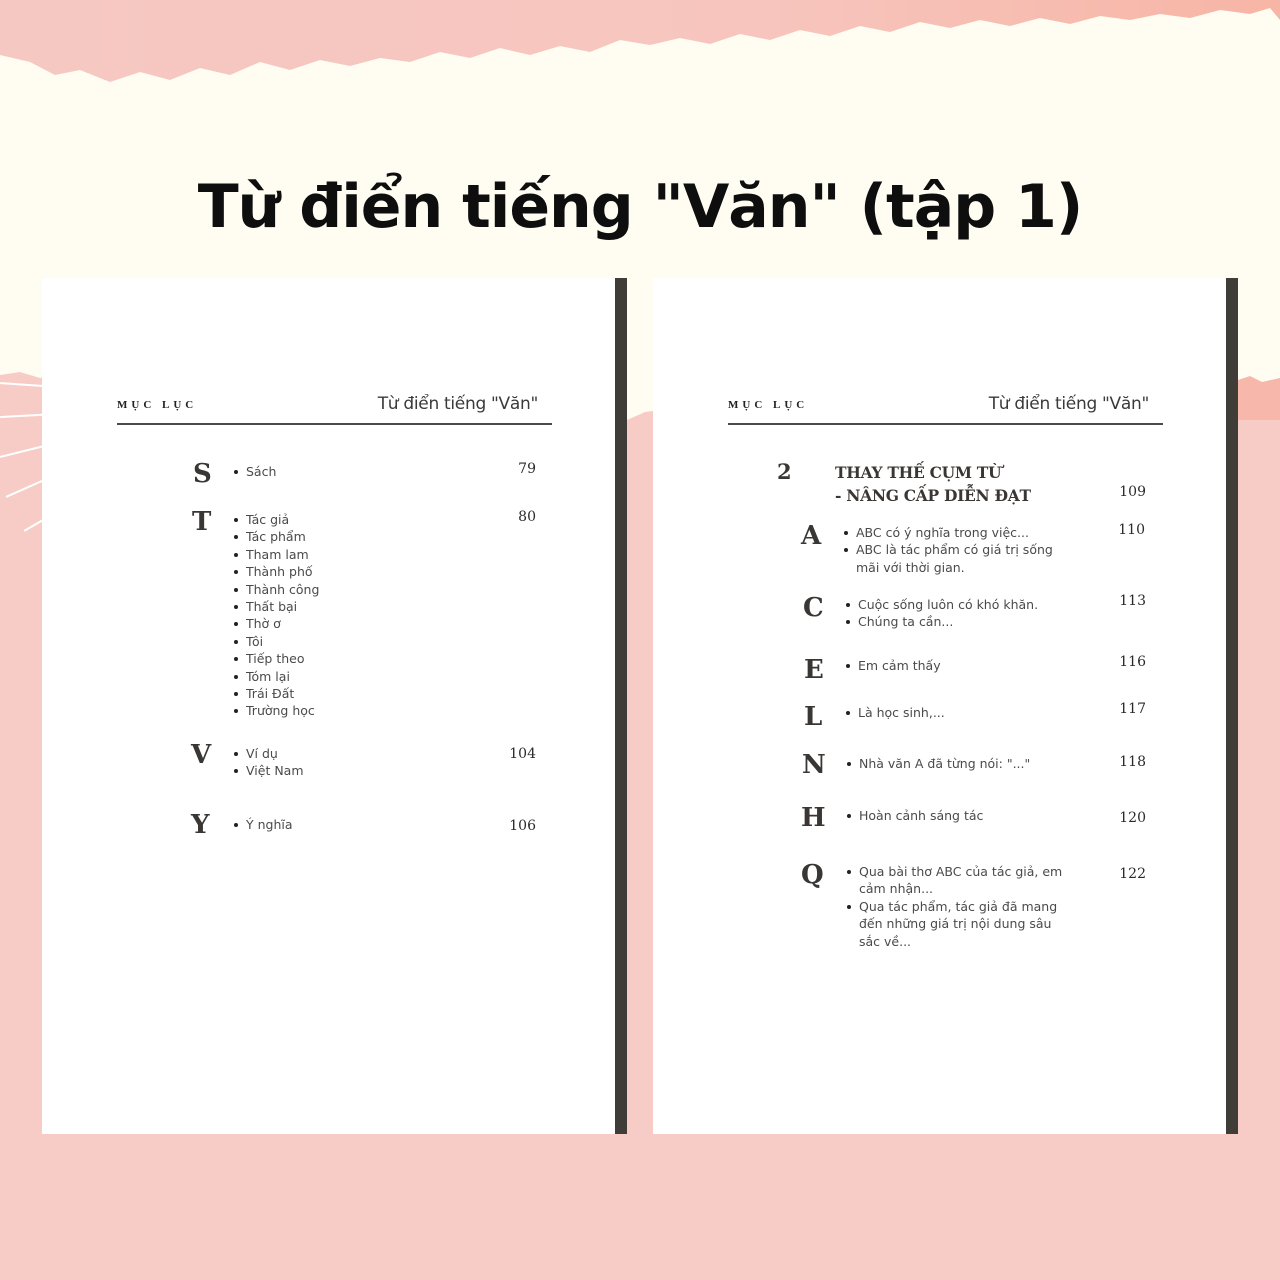 This screenshot has height=1280, width=1280. Describe the element at coordinates (1132, 601) in the screenshot. I see `entry-page-number: 113` at that location.